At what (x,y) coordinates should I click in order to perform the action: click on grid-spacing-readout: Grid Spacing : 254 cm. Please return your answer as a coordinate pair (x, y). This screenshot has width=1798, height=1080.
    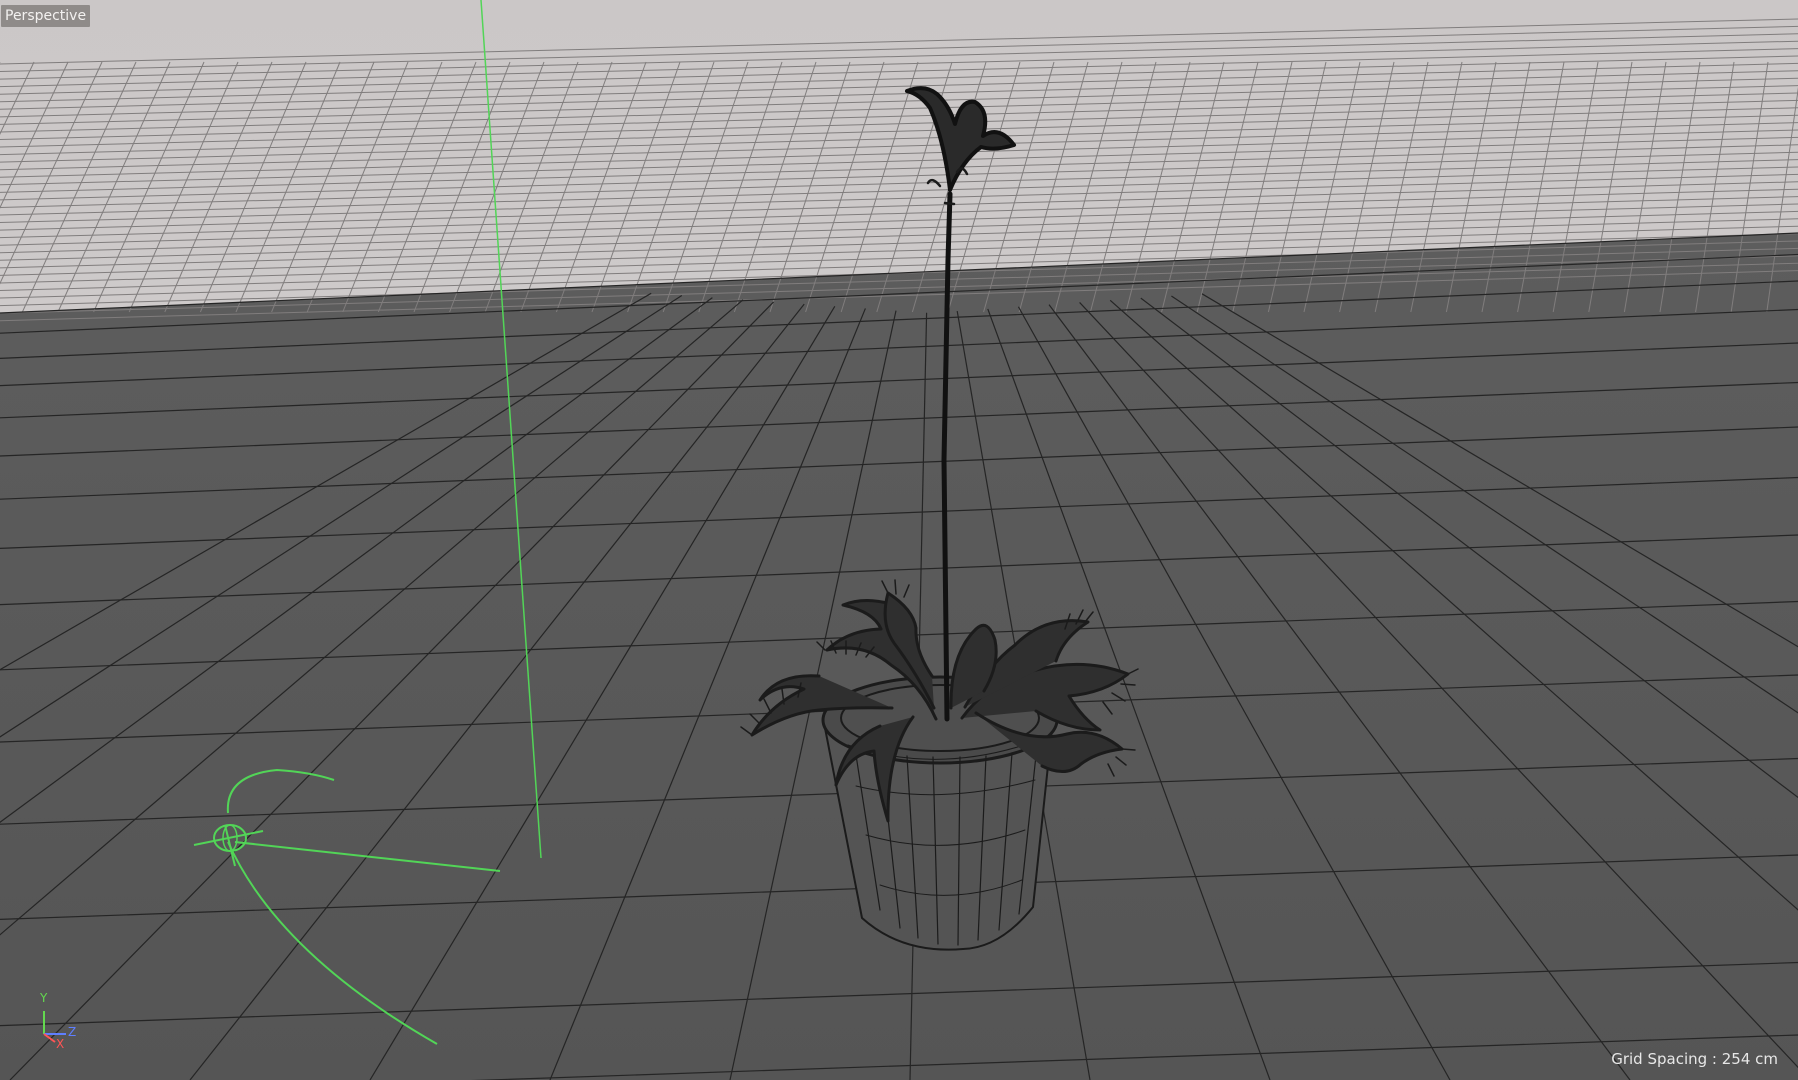
    Looking at the image, I should click on (1694, 1059).